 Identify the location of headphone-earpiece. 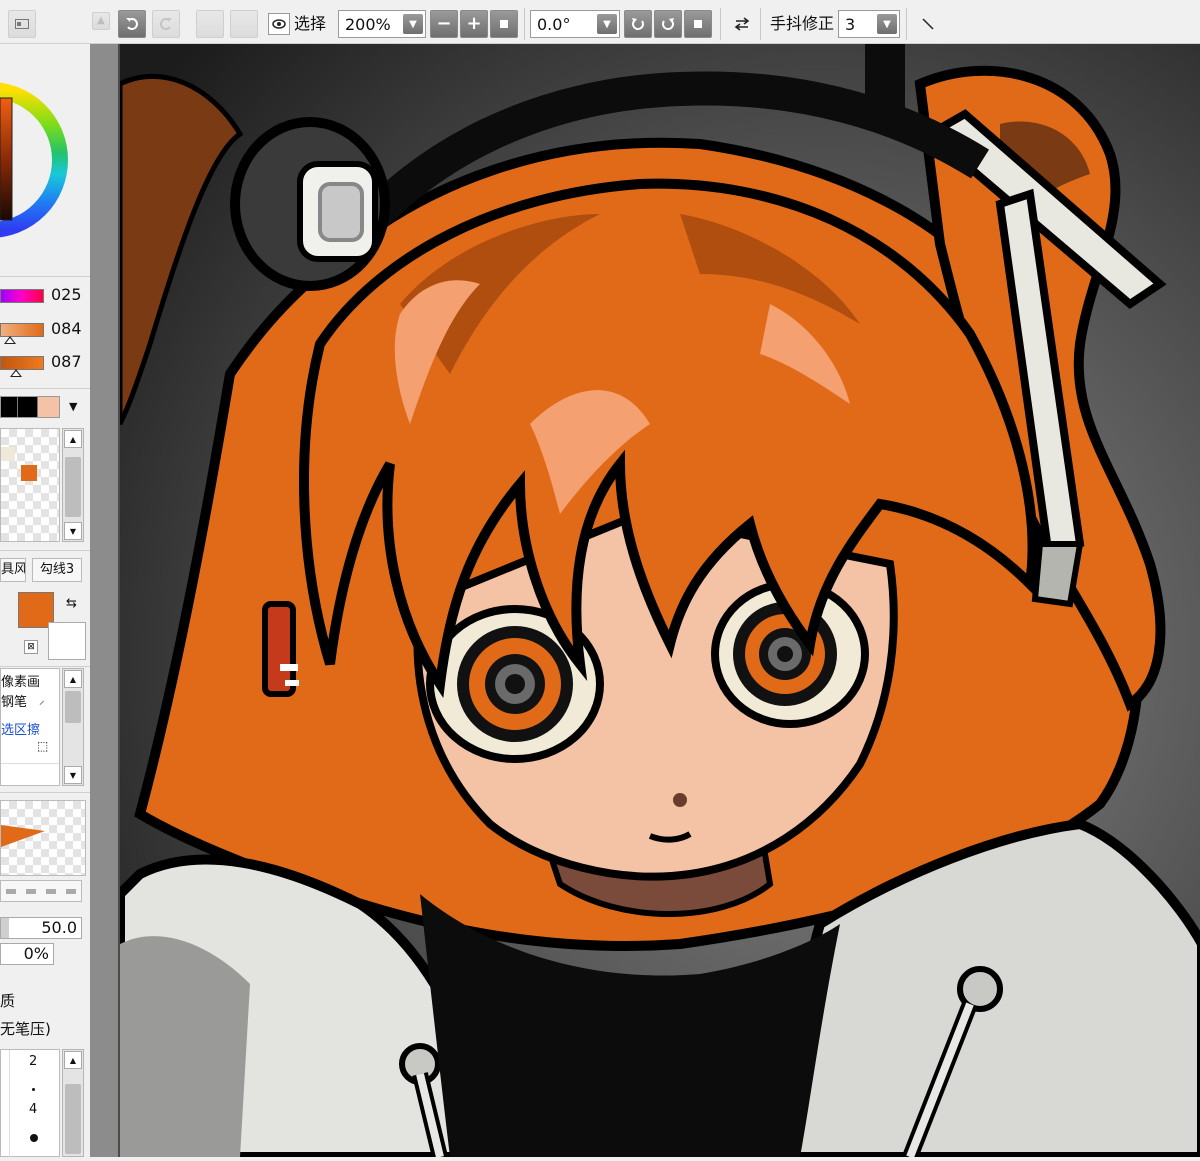
(310, 204).